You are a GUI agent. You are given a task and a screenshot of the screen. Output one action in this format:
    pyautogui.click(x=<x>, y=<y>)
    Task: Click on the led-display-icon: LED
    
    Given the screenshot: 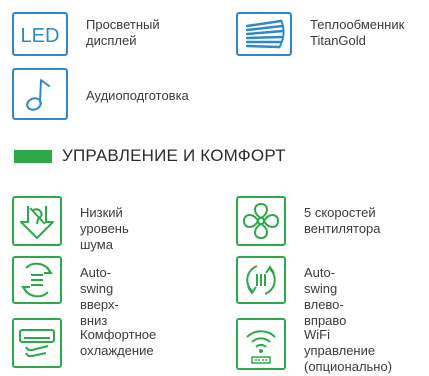 What is the action you would take?
    pyautogui.click(x=40, y=34)
    